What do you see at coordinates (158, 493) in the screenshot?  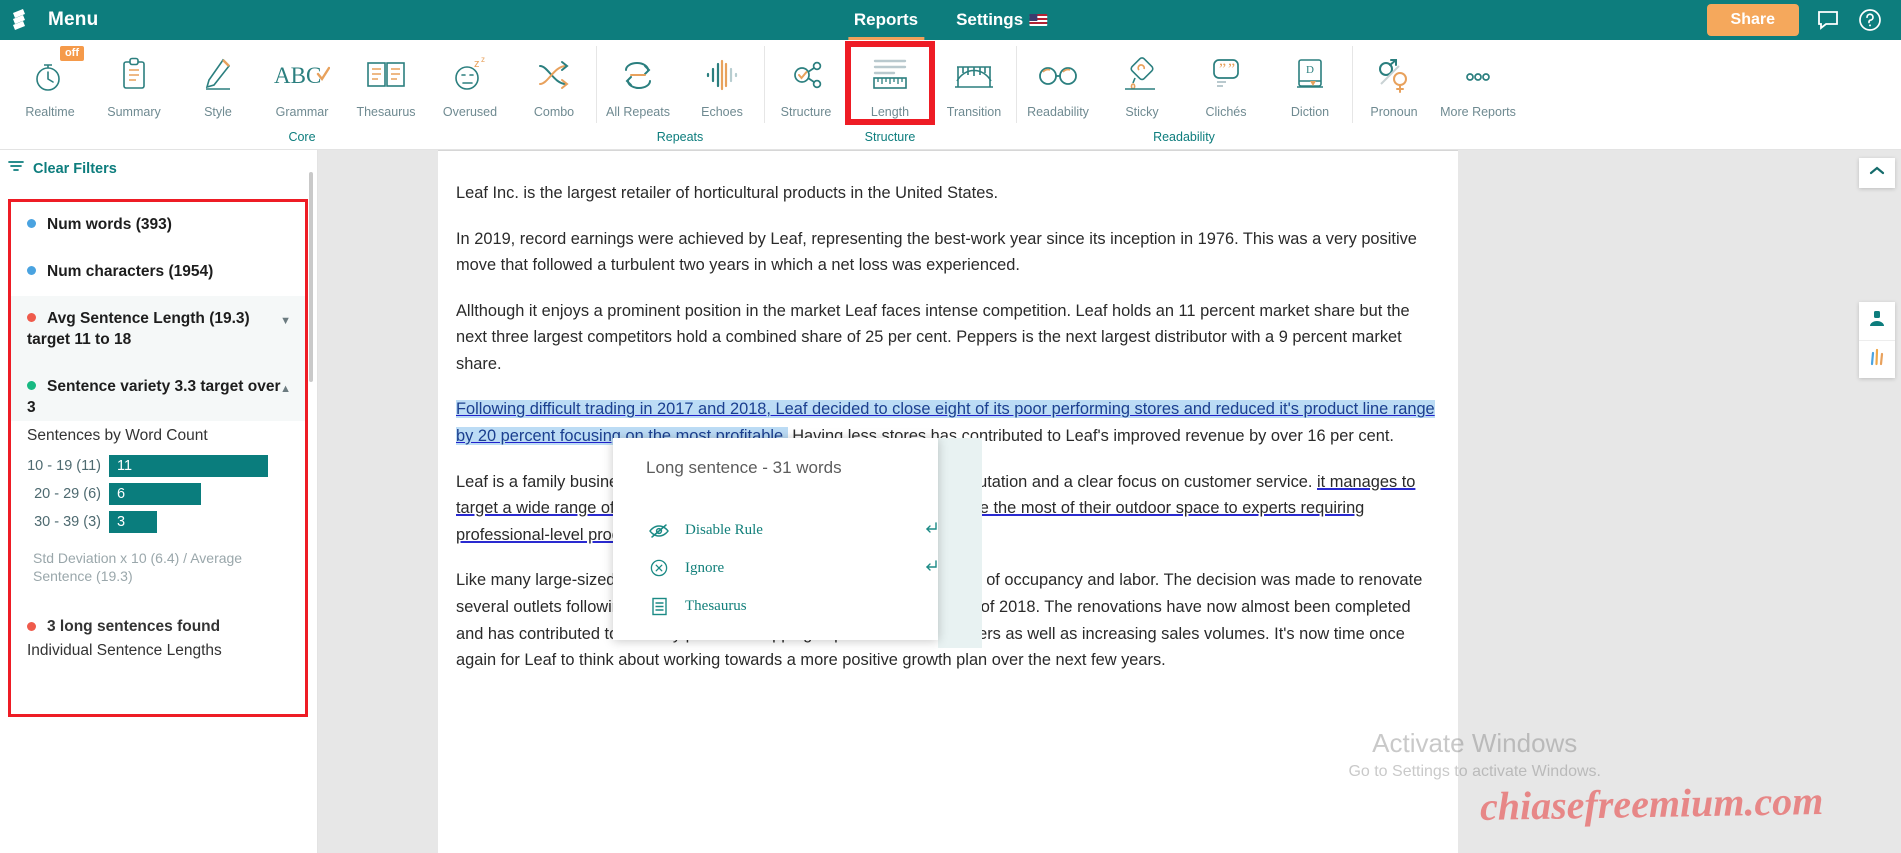 I see `chart-bar-row: 20 - 29 (6) 6` at bounding box center [158, 493].